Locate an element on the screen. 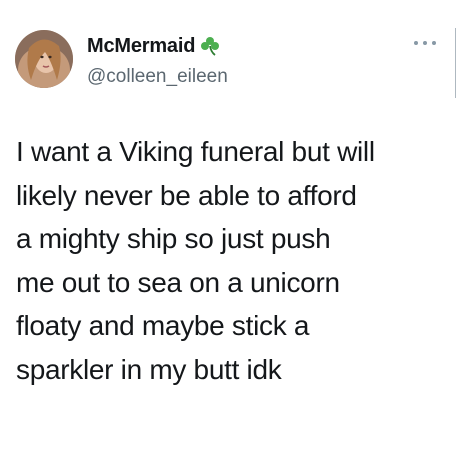  tweet-line: a mighty ship so just push is located at coordinates (173, 238).